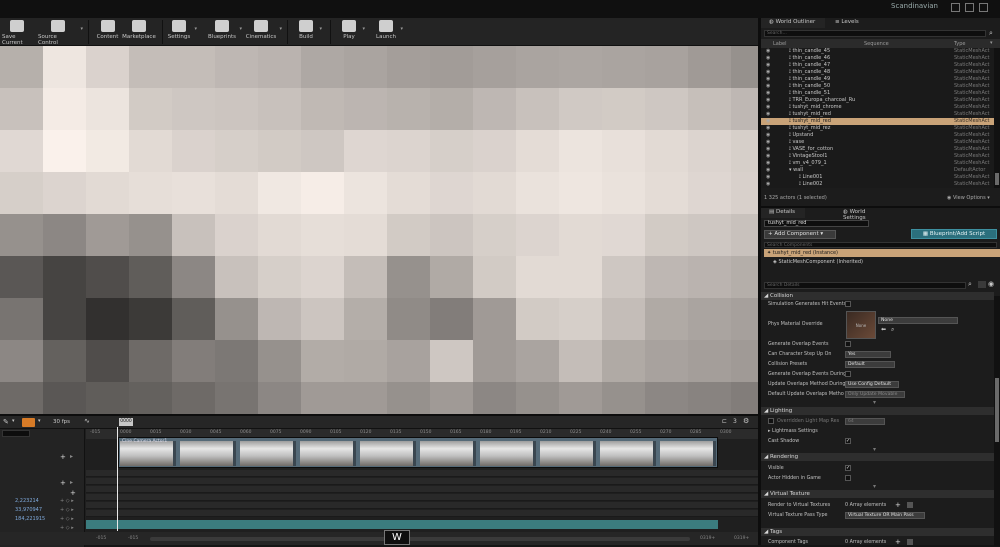 The height and width of the screenshot is (547, 1000). I want to click on outliner-row: ◉ ⟟ TRR_Europa_charcoal_Ru StaticMeshAct, so click(877, 100).